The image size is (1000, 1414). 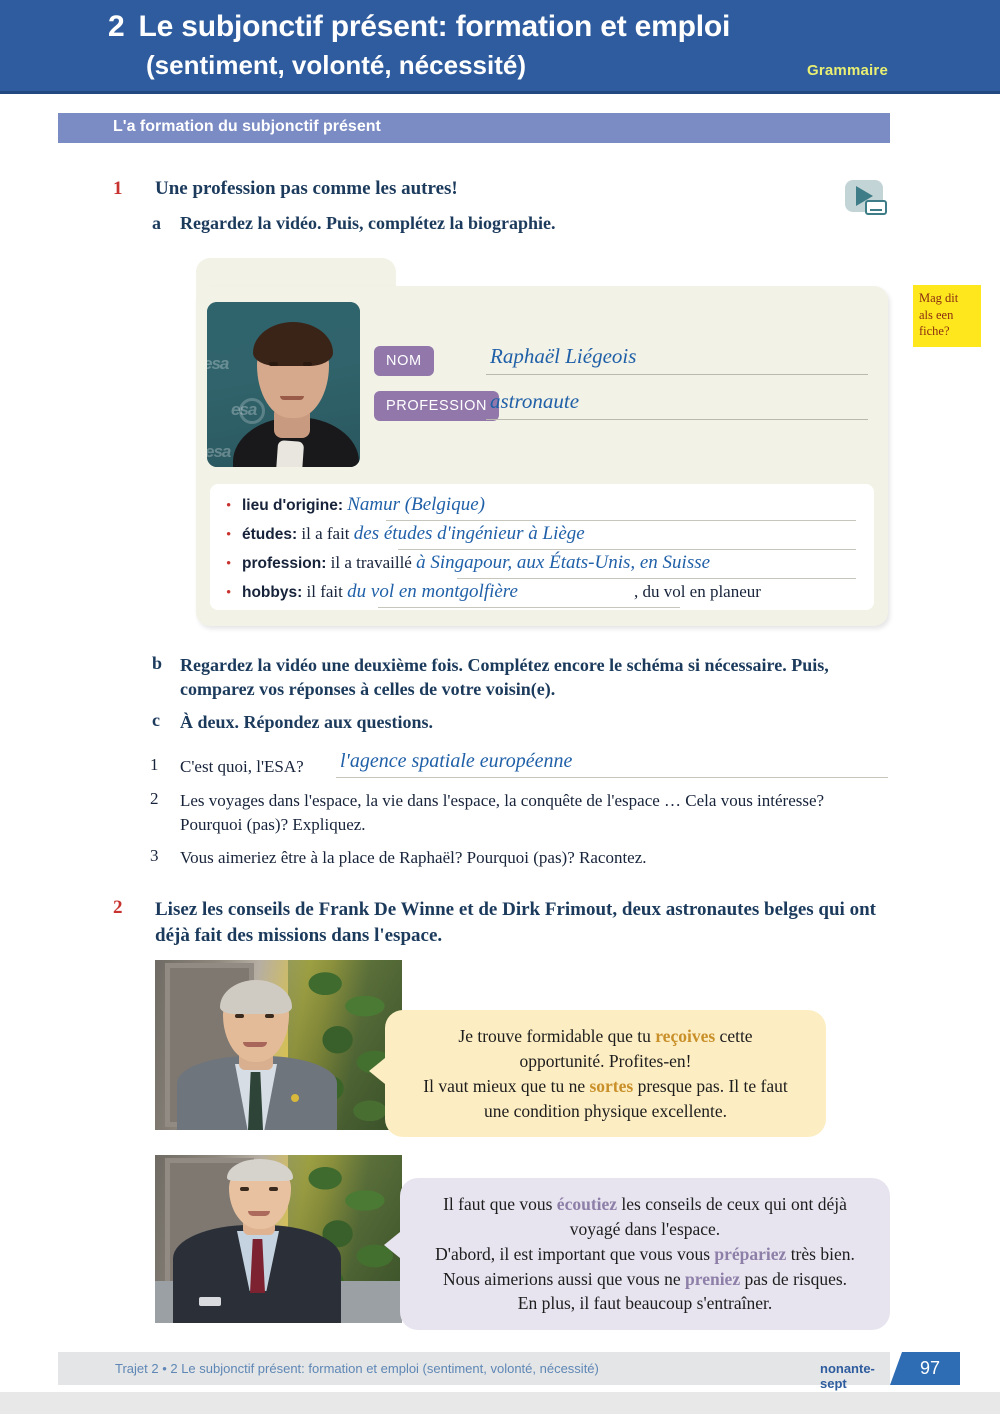 What do you see at coordinates (685, 1036) in the screenshot?
I see `highlighted-verb: reçoives` at bounding box center [685, 1036].